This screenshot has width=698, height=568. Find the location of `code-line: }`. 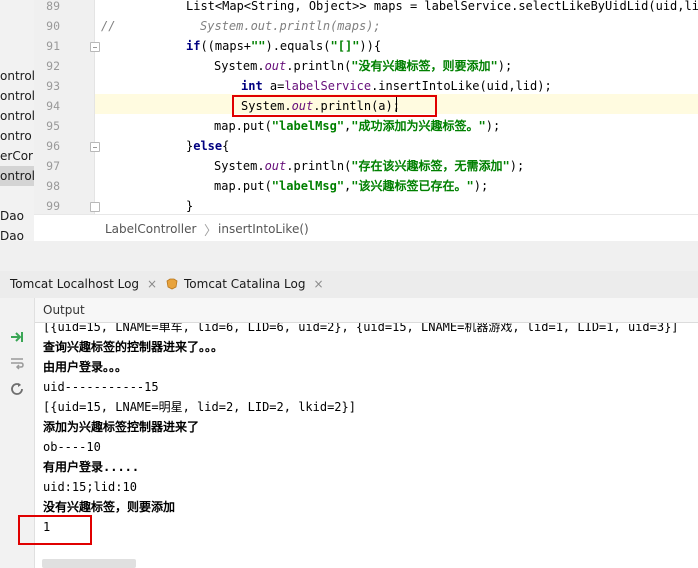

code-line: } is located at coordinates (189, 206).